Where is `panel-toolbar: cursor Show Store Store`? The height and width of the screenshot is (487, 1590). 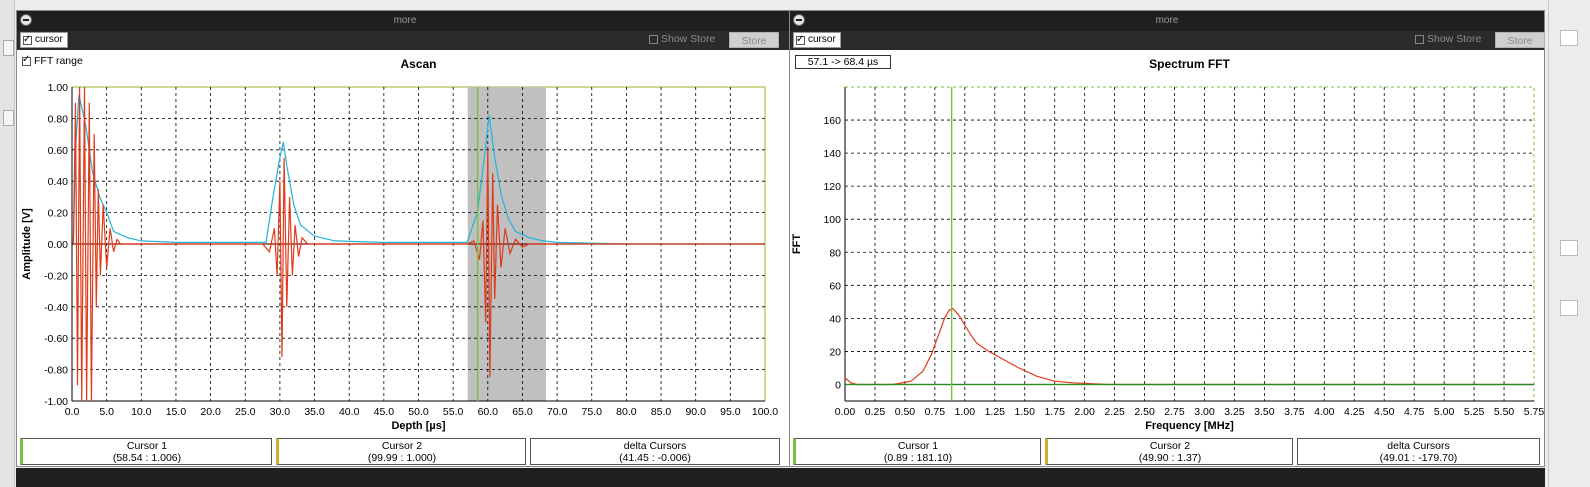 panel-toolbar: cursor Show Store Store is located at coordinates (405, 40).